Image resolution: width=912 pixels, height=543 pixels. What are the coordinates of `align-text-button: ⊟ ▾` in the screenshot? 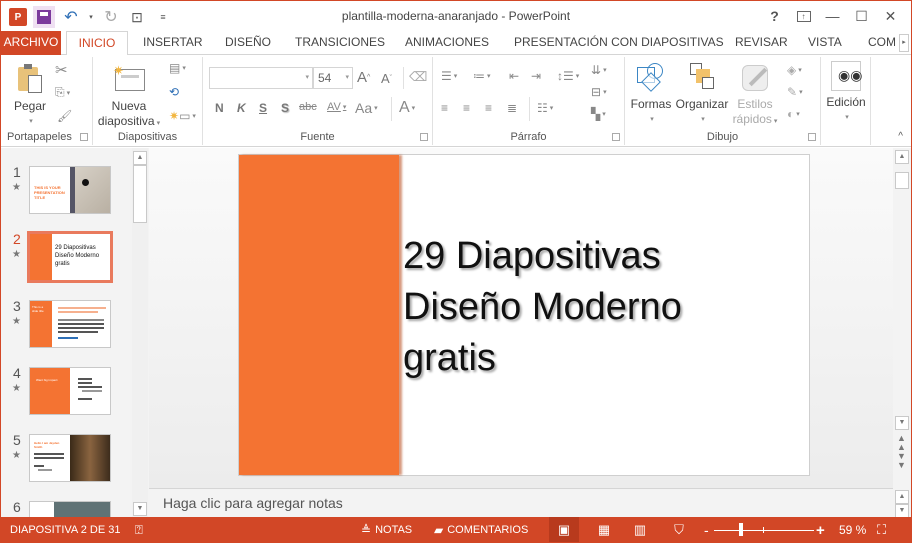 It's located at (599, 92).